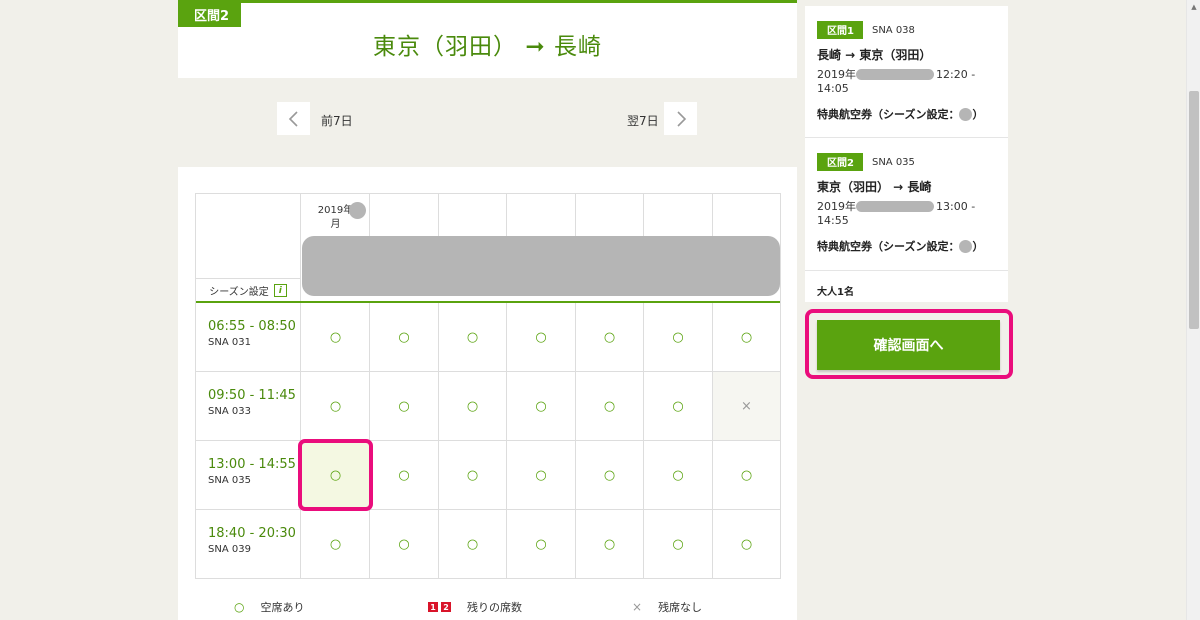 This screenshot has height=620, width=1200. I want to click on season-setting-label: シーズン設定 i, so click(248, 290).